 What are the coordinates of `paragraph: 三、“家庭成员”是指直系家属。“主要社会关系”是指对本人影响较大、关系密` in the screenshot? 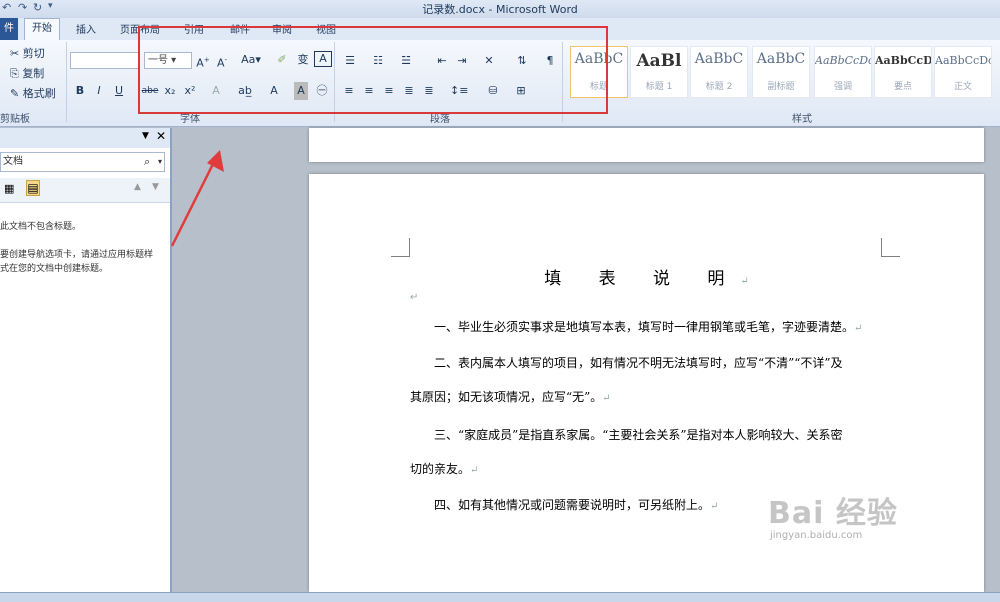 It's located at (649, 435).